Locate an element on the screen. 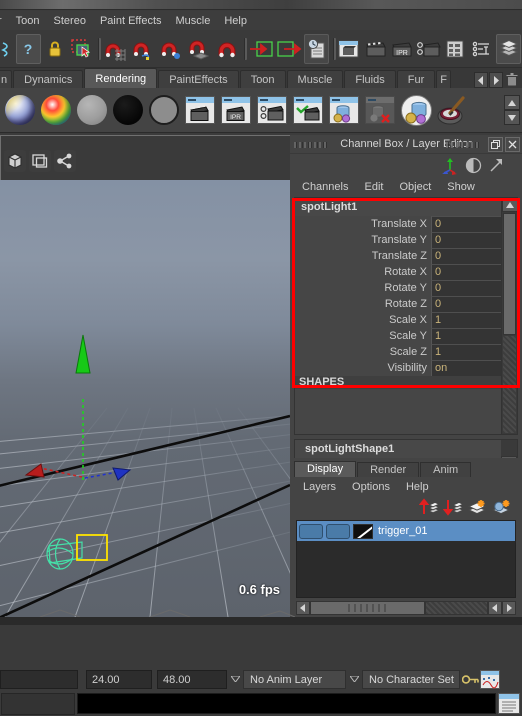  channel-menu-edit: Edit is located at coordinates (373, 187).